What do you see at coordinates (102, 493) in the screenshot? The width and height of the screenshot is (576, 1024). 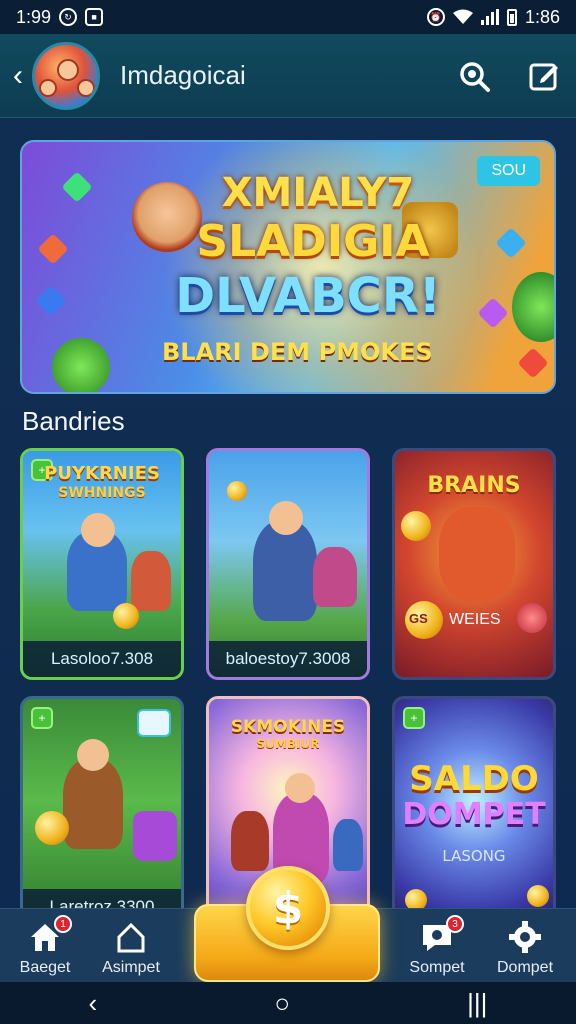 I see `card-subtitle: SWHNINGS` at bounding box center [102, 493].